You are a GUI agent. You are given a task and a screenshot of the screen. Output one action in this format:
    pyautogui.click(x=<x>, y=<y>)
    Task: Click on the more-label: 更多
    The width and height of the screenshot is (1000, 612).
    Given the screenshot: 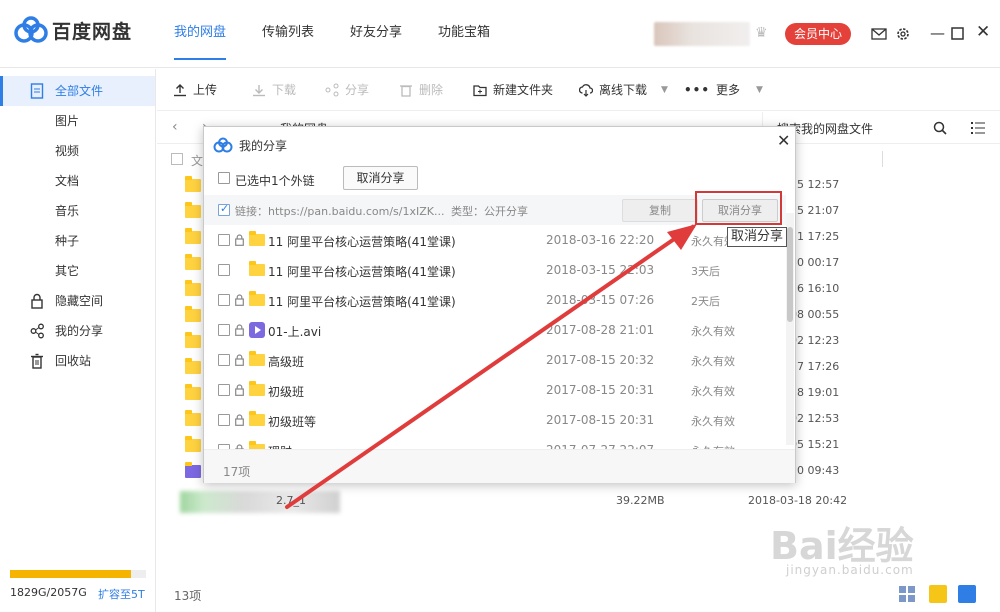 What is the action you would take?
    pyautogui.click(x=728, y=90)
    